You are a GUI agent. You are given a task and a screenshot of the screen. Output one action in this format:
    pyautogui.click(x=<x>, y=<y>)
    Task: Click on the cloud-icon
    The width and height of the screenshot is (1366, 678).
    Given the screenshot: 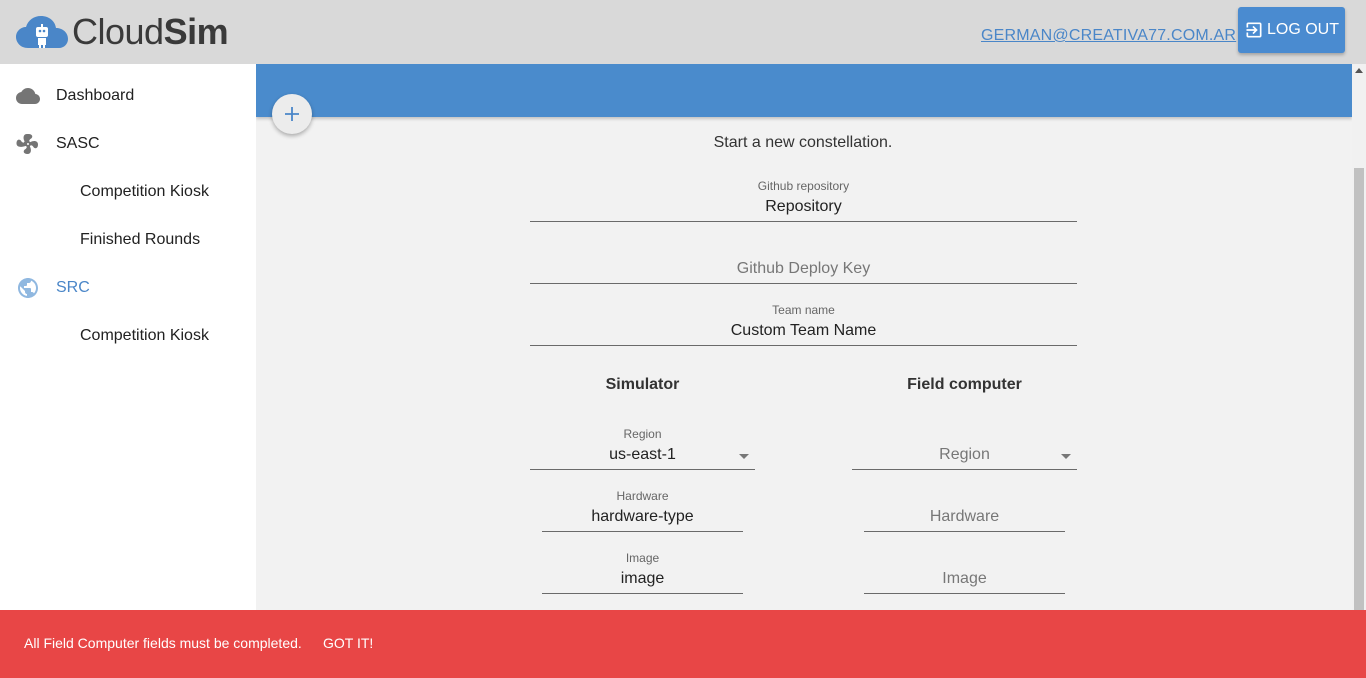 What is the action you would take?
    pyautogui.click(x=28, y=96)
    